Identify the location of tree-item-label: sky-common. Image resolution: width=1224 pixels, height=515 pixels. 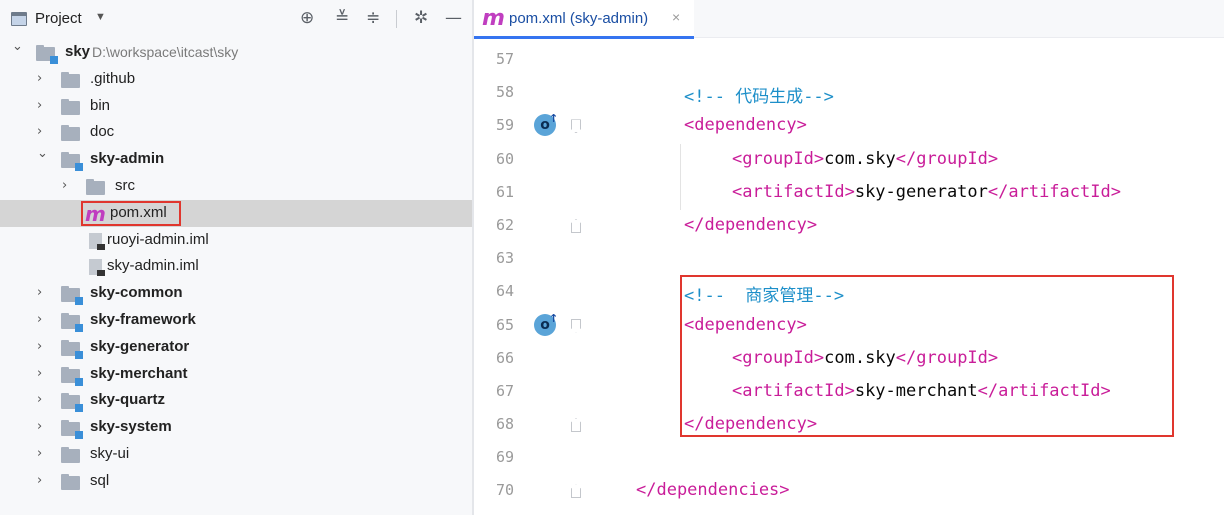
(136, 293).